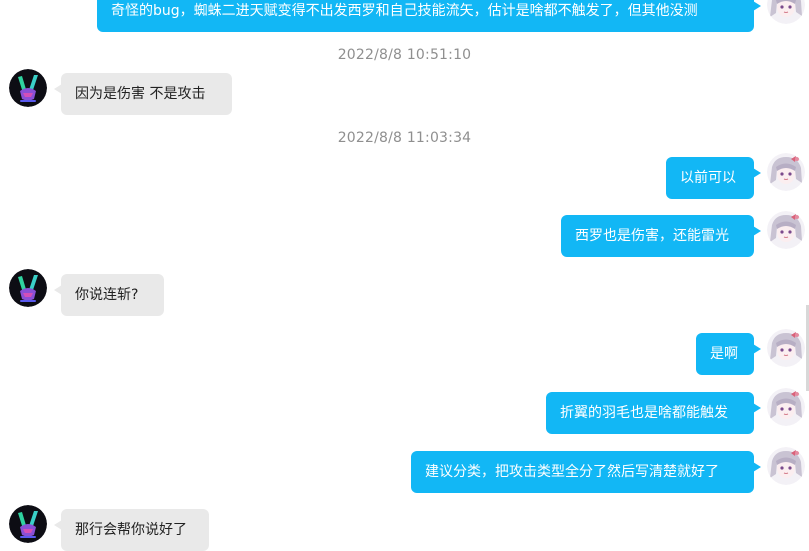 The image size is (809, 551). I want to click on message-bubble-incoming: 你说连斩?, so click(109, 295).